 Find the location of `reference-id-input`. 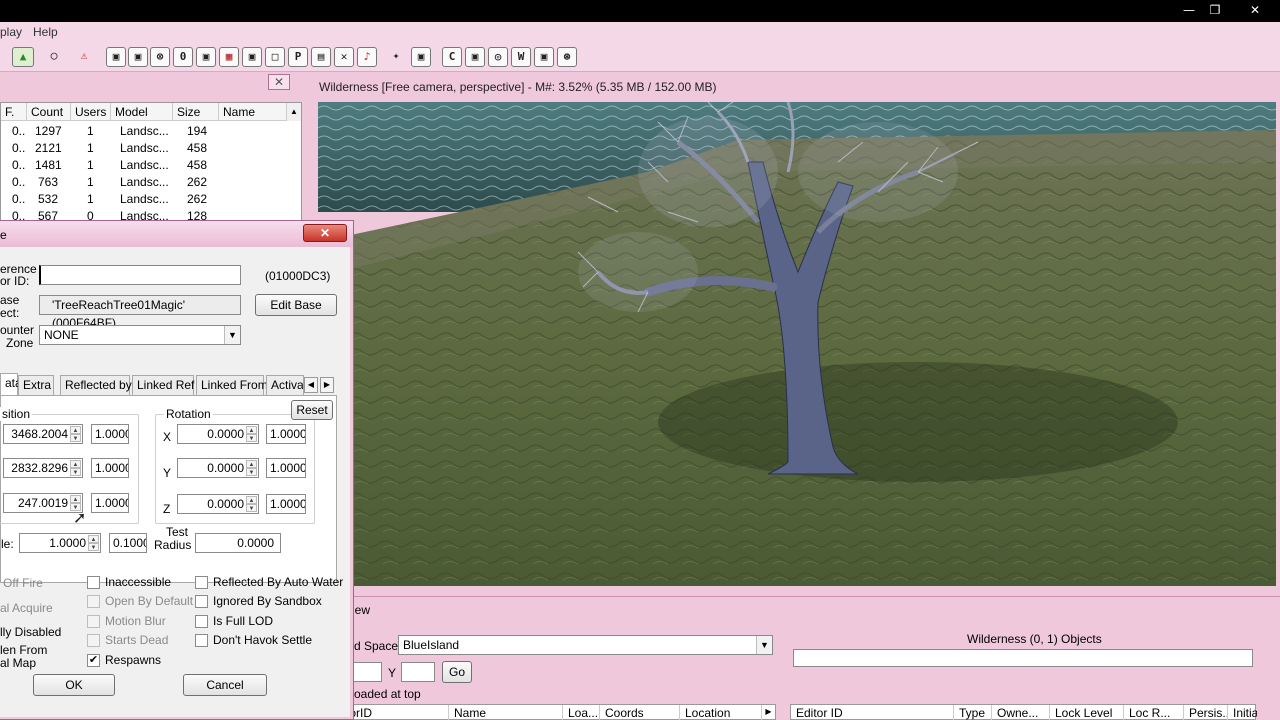

reference-id-input is located at coordinates (140, 275).